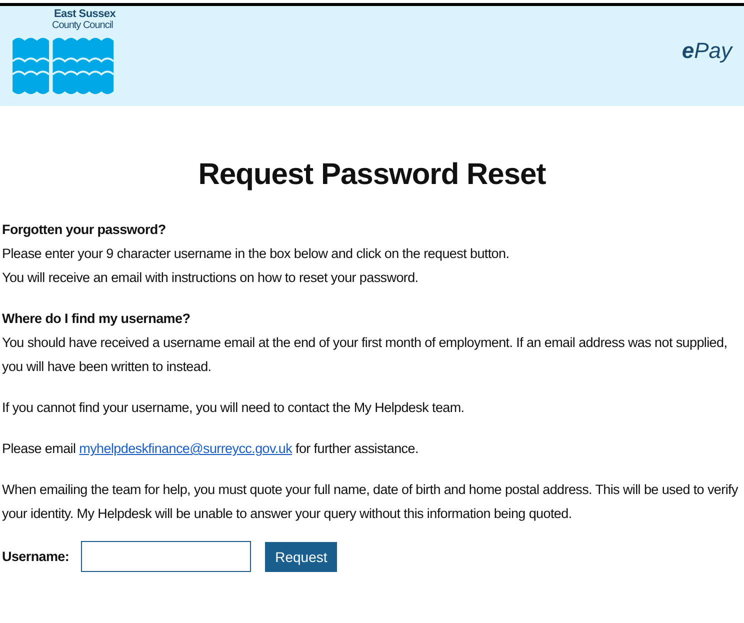 This screenshot has height=623, width=744. Describe the element at coordinates (372, 175) in the screenshot. I see `page-title: Request Password Reset` at that location.